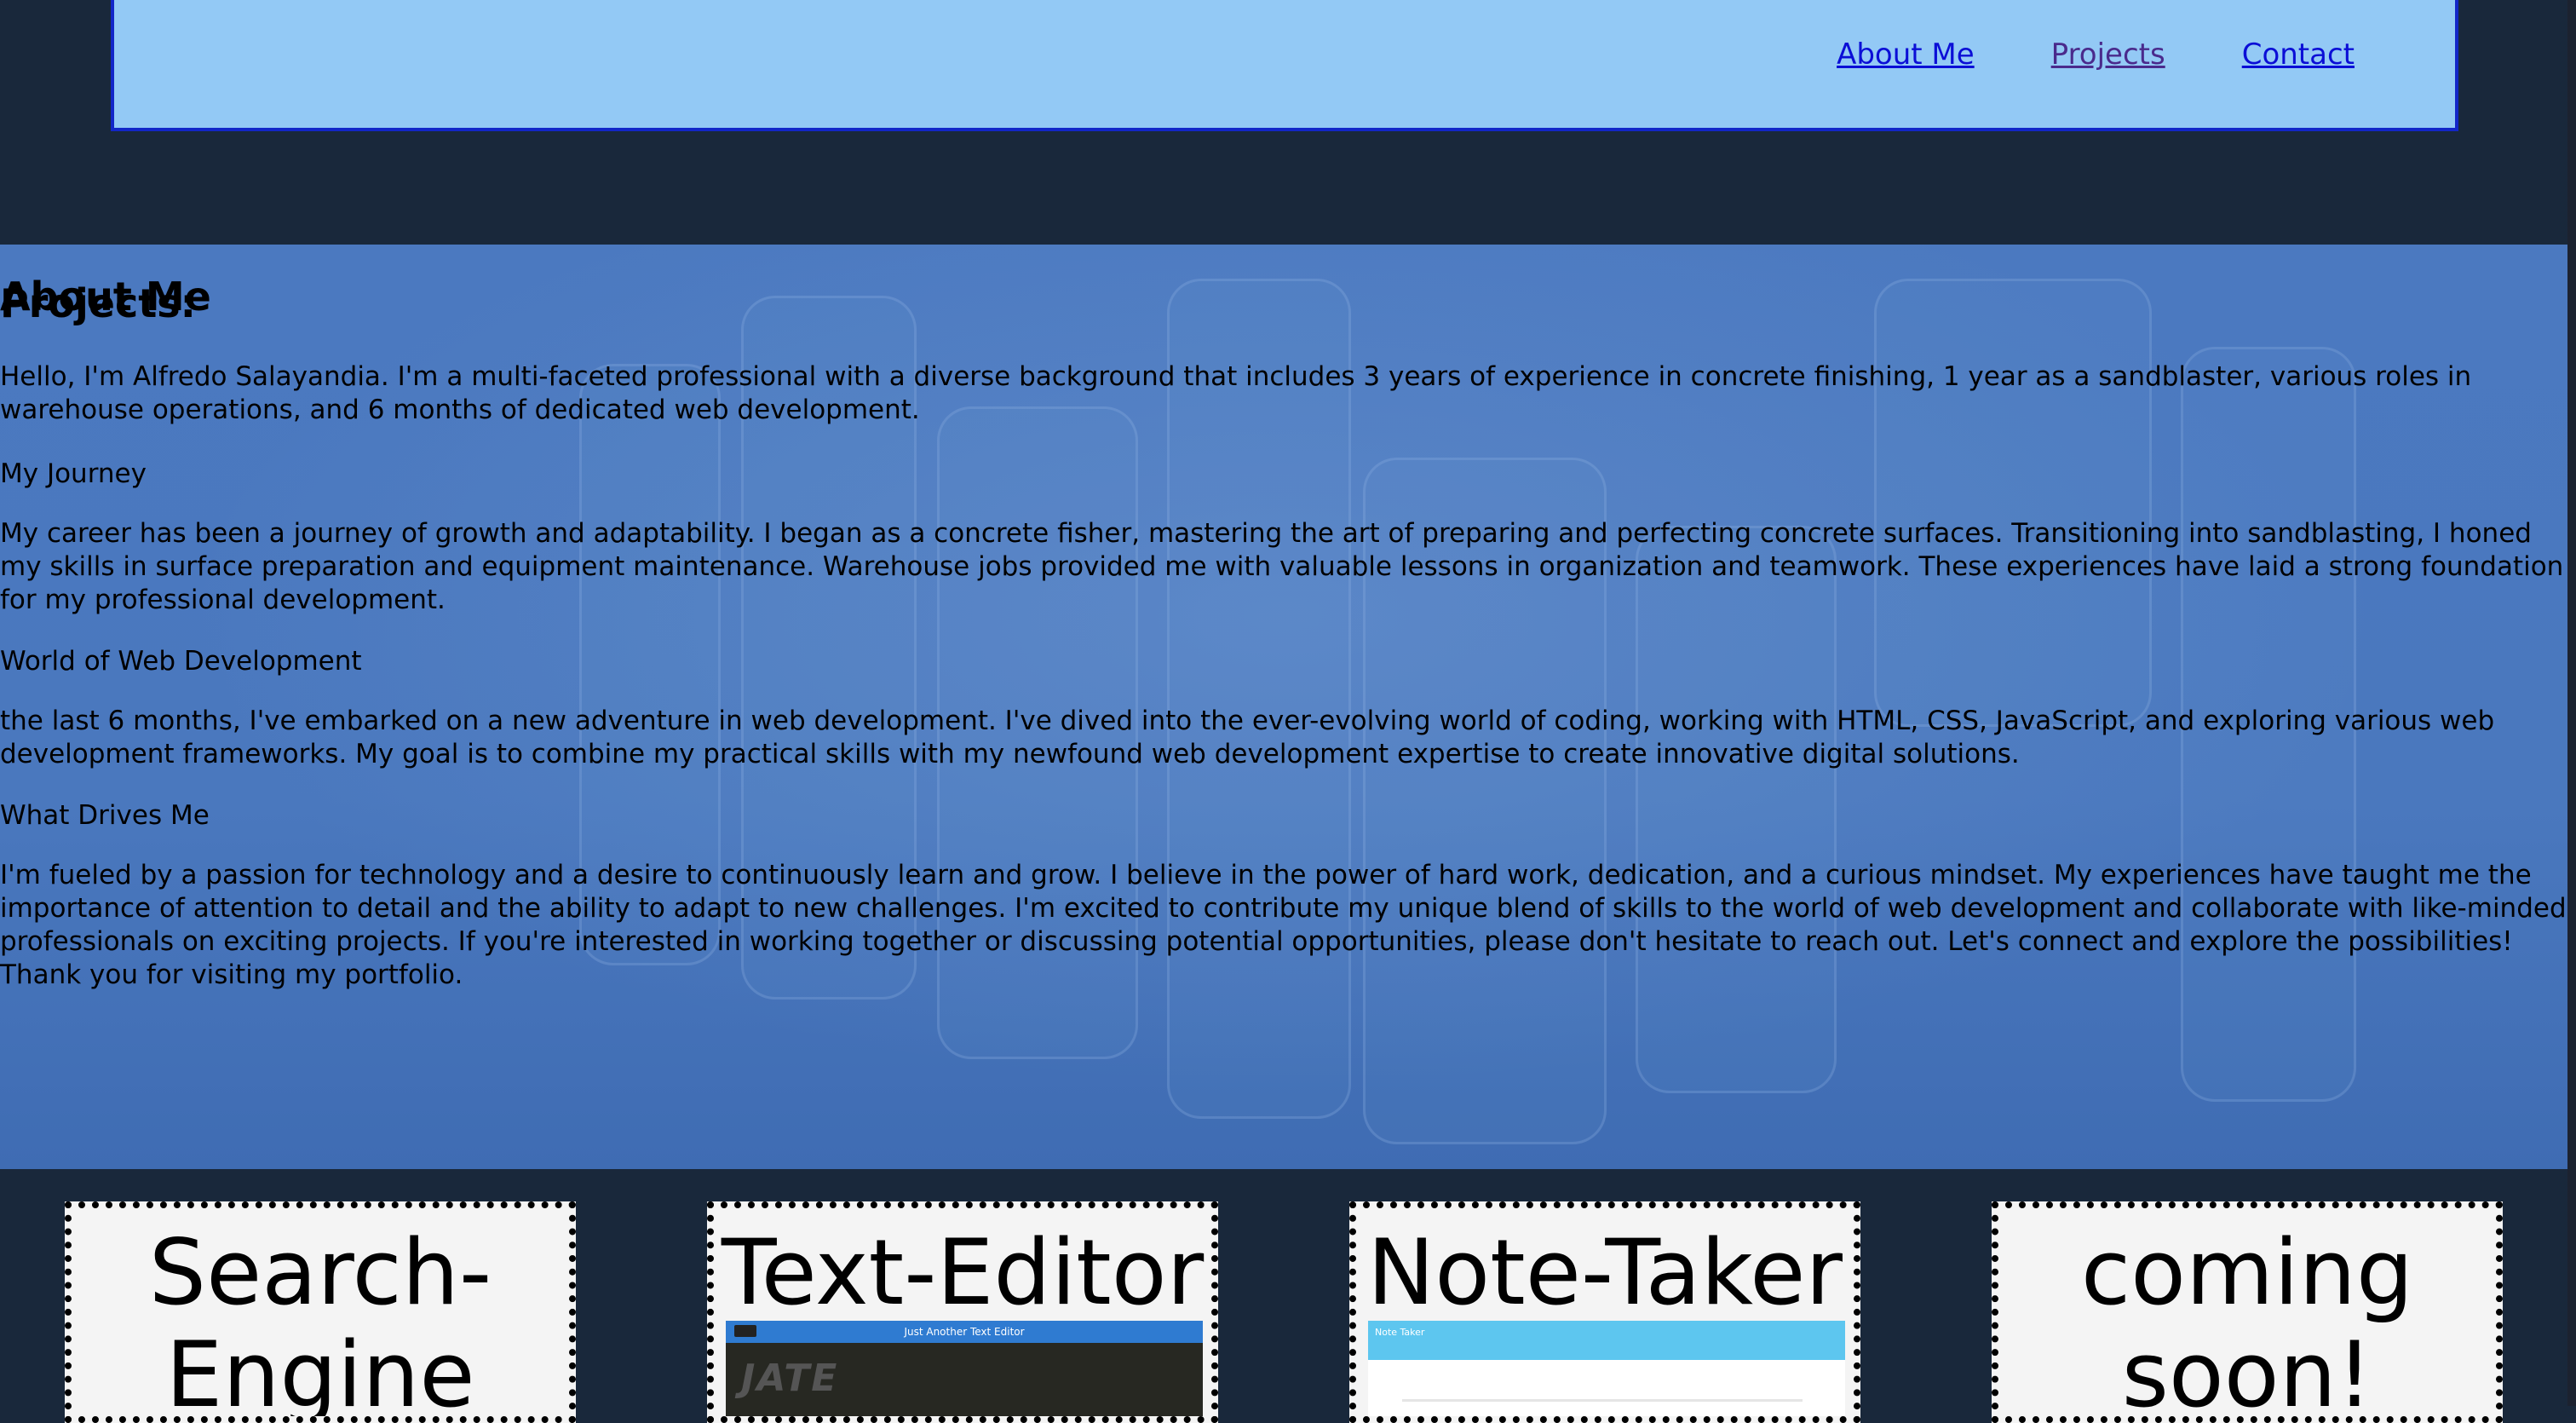  What do you see at coordinates (965, 1368) in the screenshot?
I see `project-screenshot: Just Another Text Editor JATE` at bounding box center [965, 1368].